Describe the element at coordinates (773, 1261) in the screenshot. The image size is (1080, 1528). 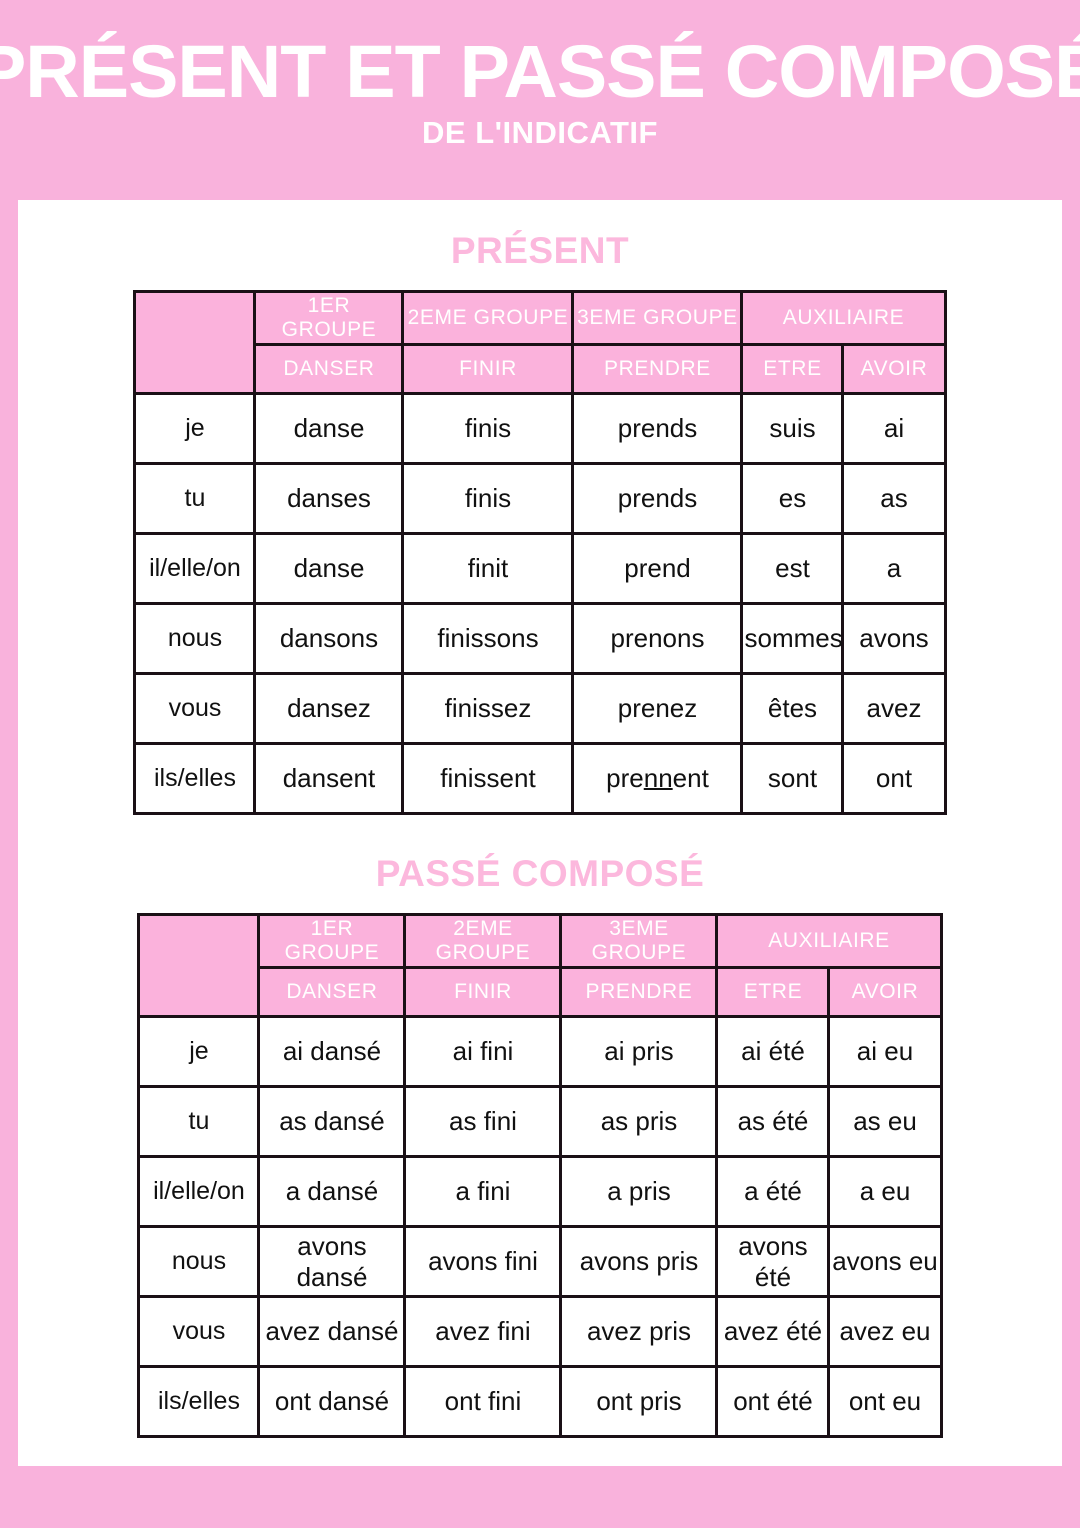
I see `conjugation-cell-etre: avons été` at that location.